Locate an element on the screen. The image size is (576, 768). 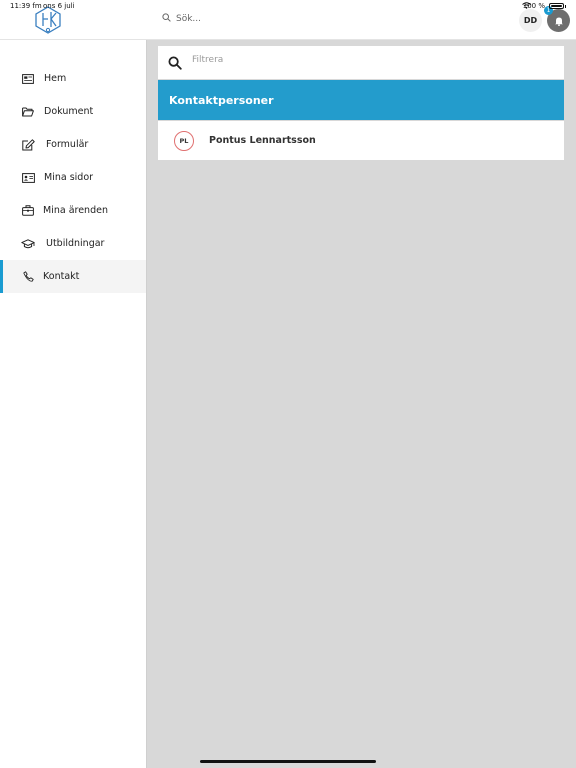
status-bar: 11:39 fm ons 6 juli 100 % is located at coordinates (288, 6).